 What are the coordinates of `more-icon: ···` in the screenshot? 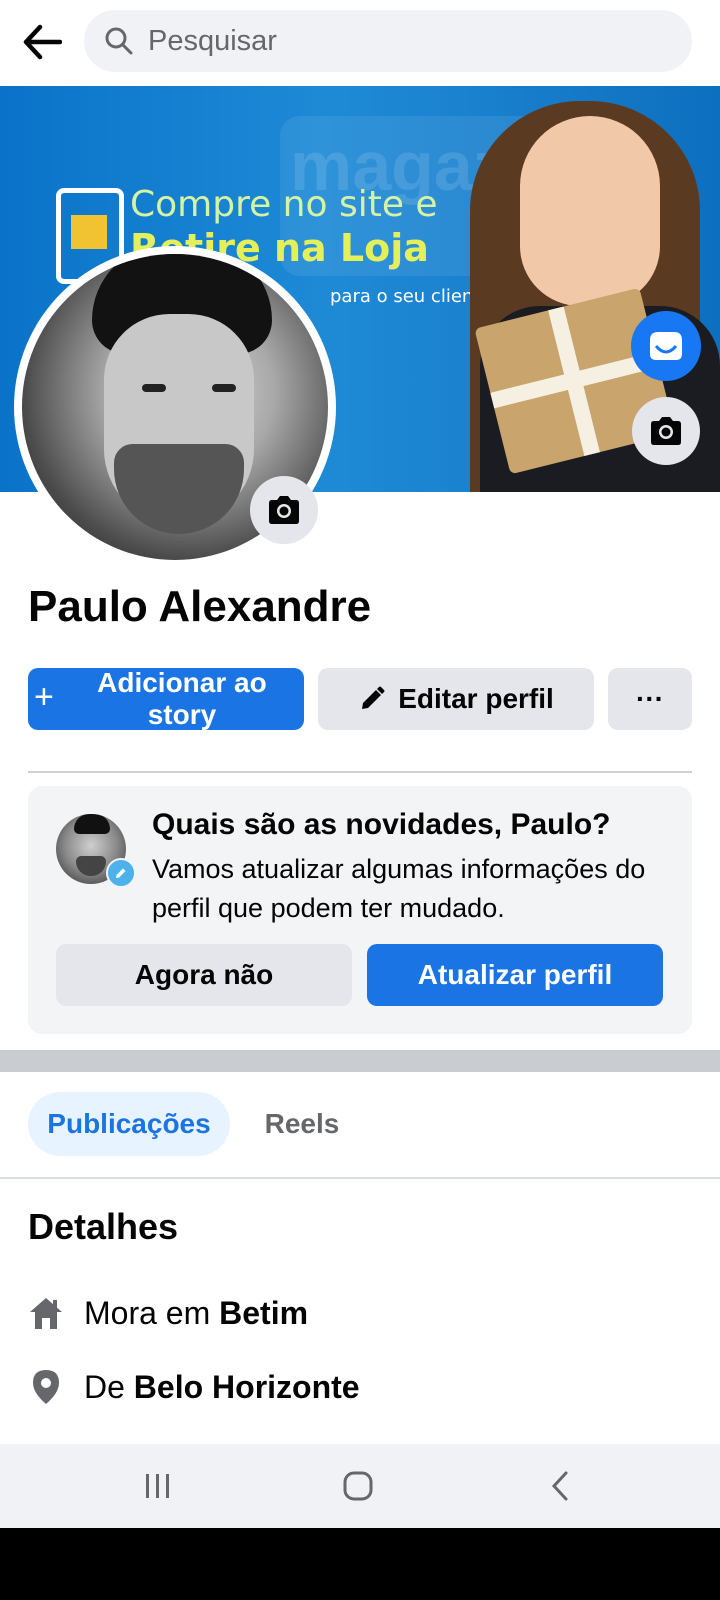 It's located at (650, 698).